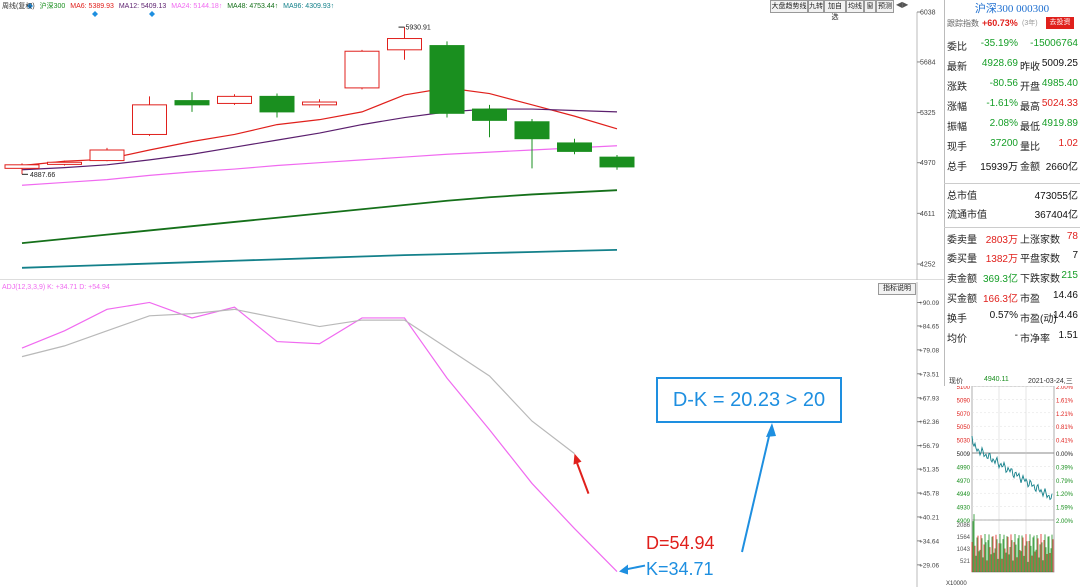 The height and width of the screenshot is (587, 1080). Describe the element at coordinates (680, 569) in the screenshot. I see `k-label: K=34.71` at that location.